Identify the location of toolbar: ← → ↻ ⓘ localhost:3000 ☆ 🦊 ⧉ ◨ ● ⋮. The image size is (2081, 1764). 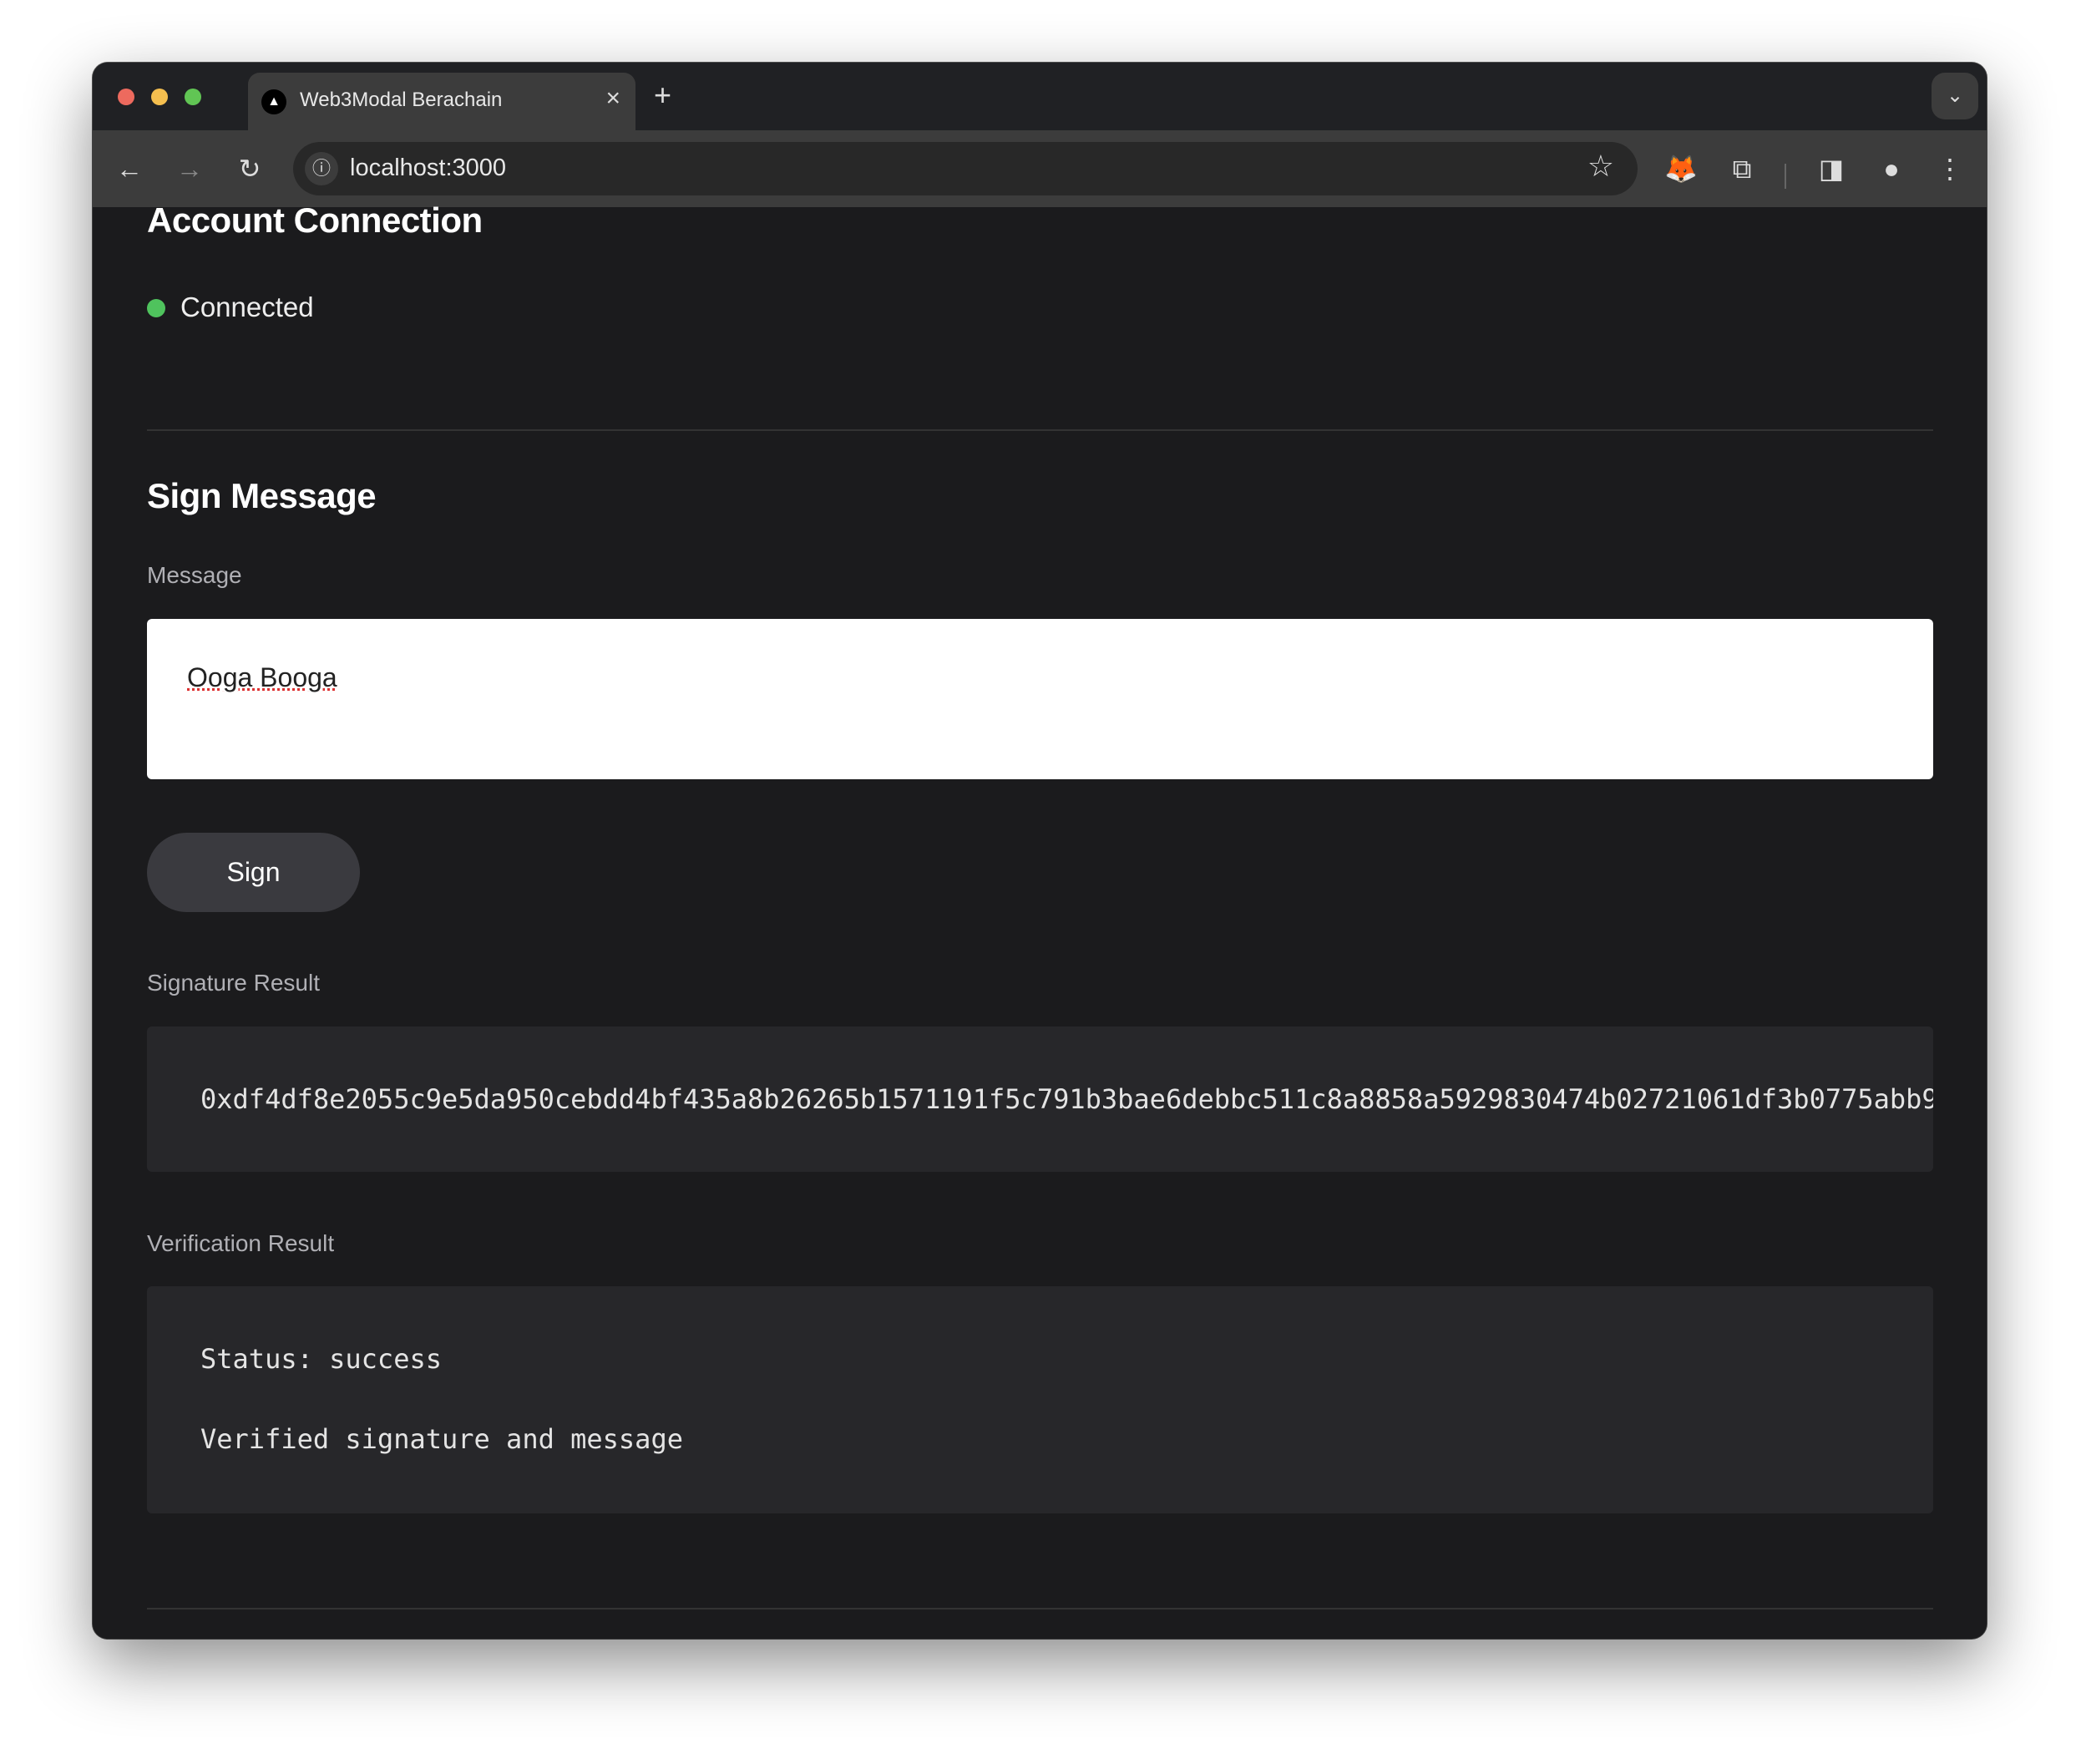
(1040, 168).